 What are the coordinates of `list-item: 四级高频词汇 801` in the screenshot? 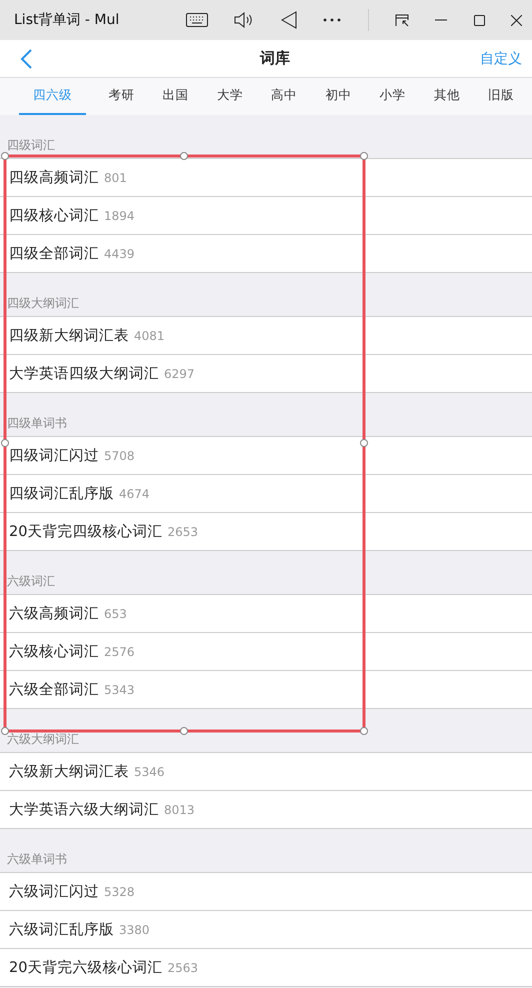 It's located at (266, 178).